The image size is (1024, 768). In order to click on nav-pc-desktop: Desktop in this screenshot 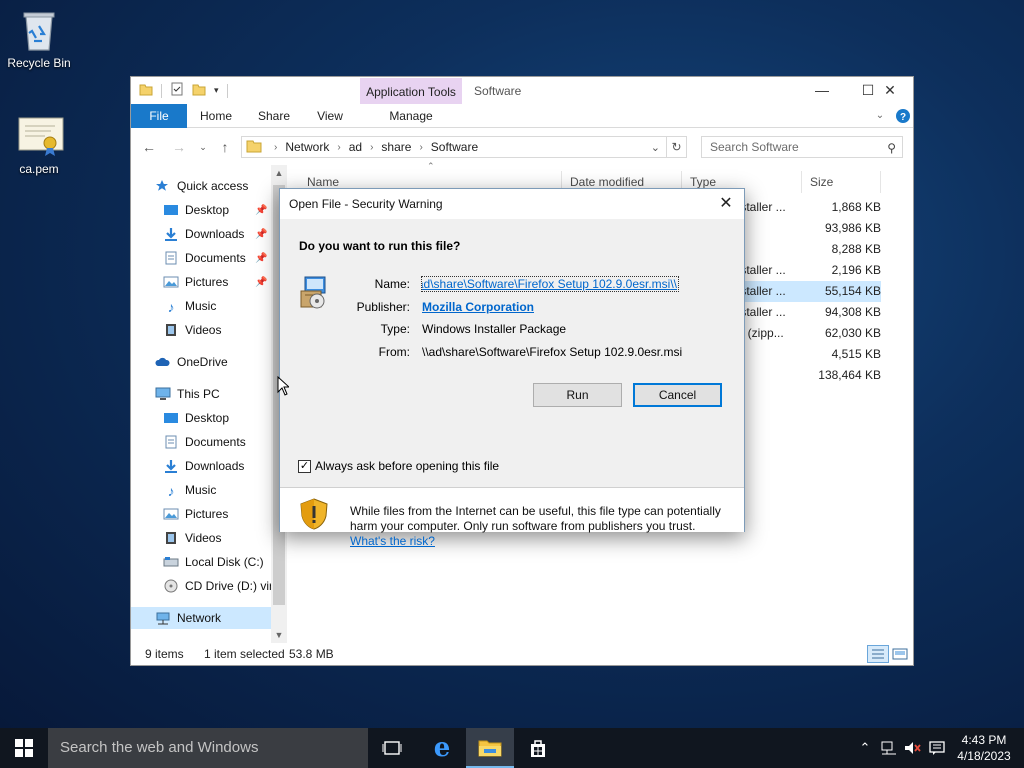, I will do `click(196, 418)`.